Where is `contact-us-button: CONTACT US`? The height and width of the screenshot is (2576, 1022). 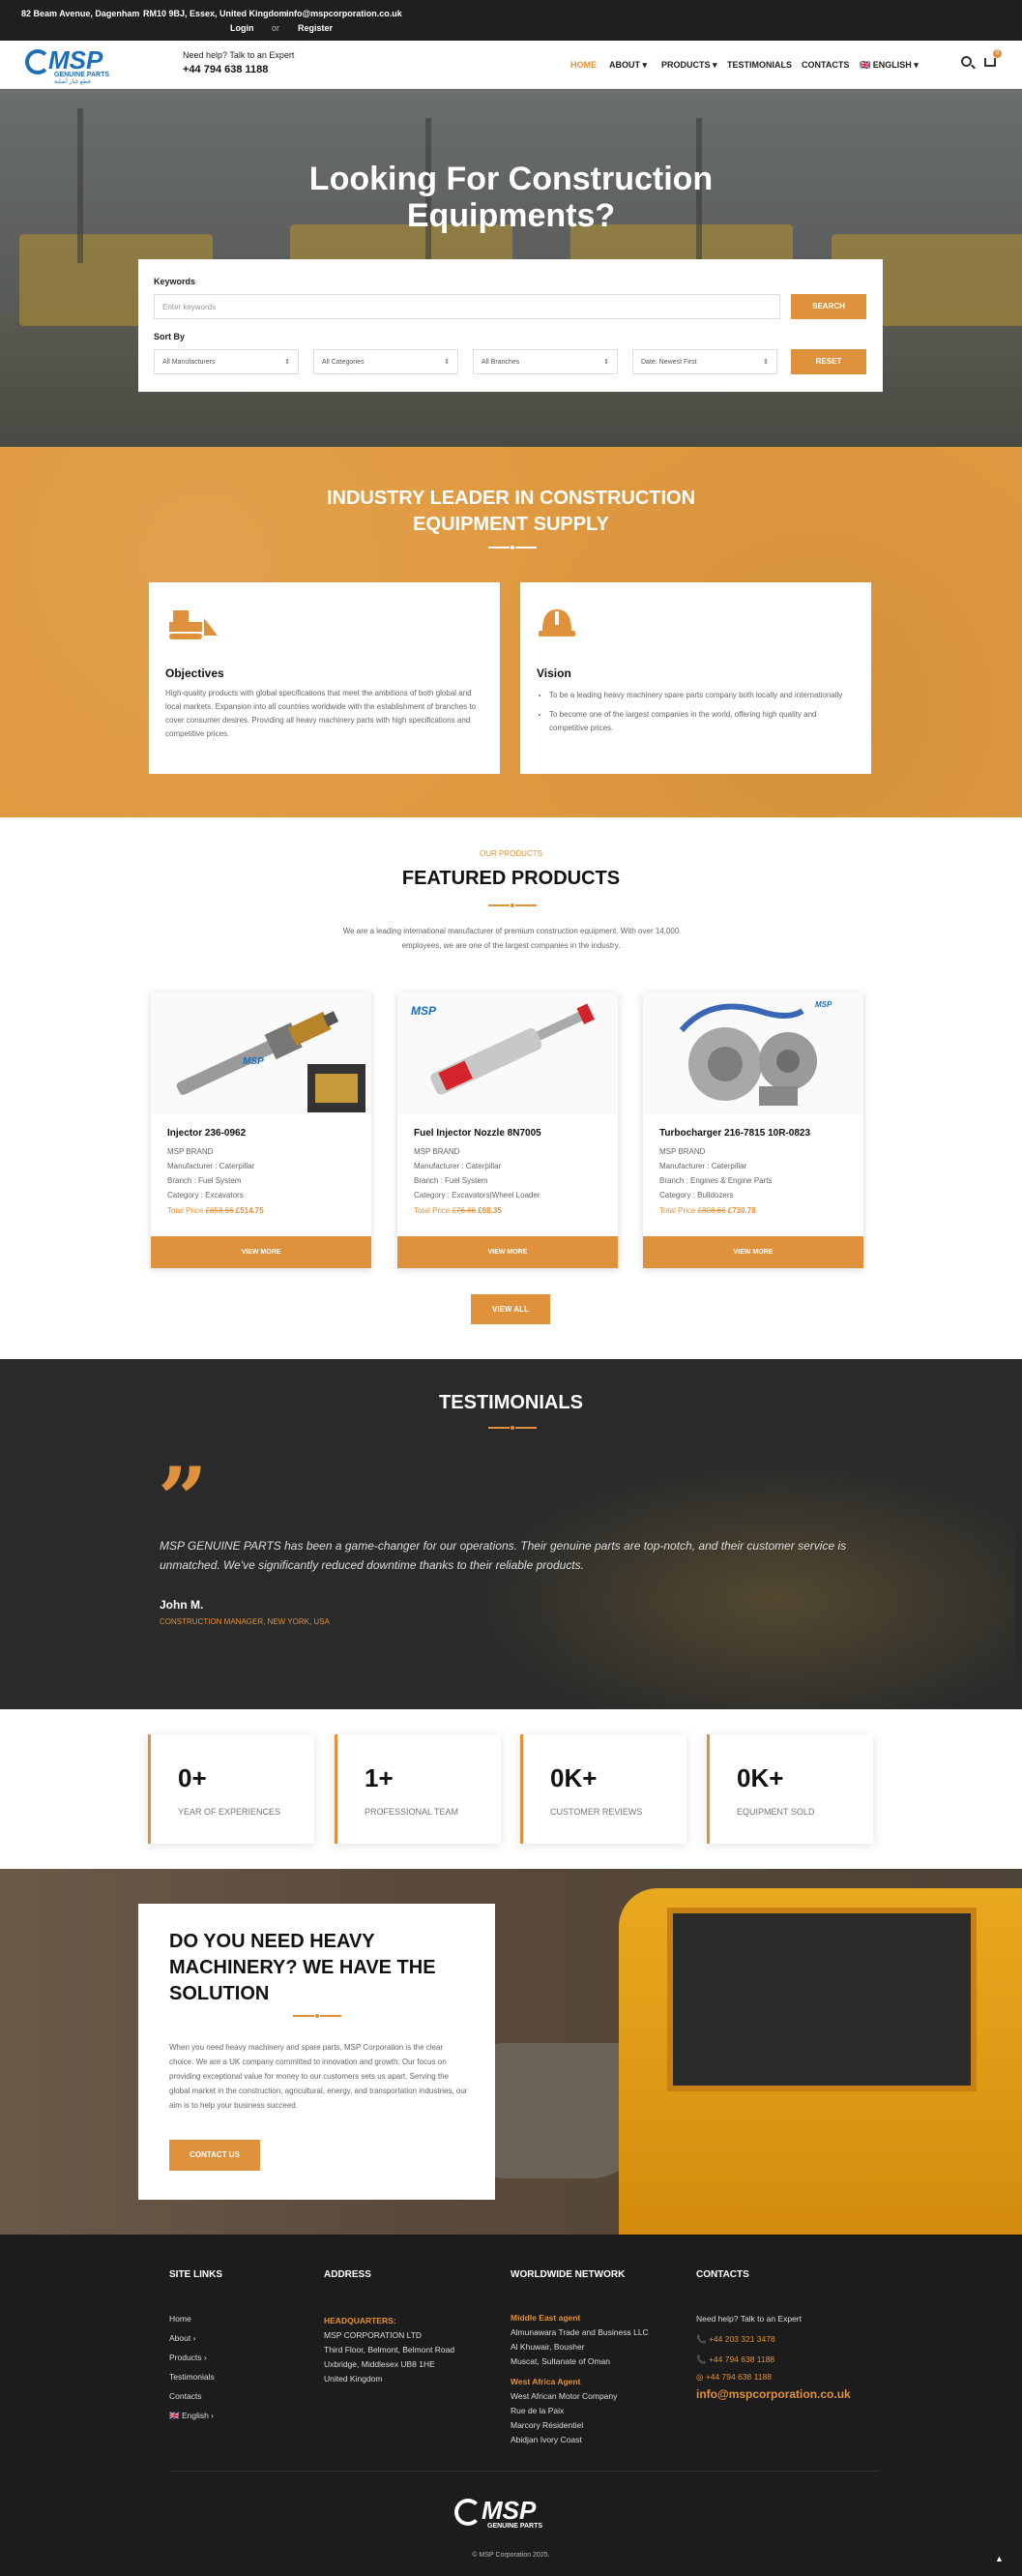
contact-us-button: CONTACT US is located at coordinates (214, 2155).